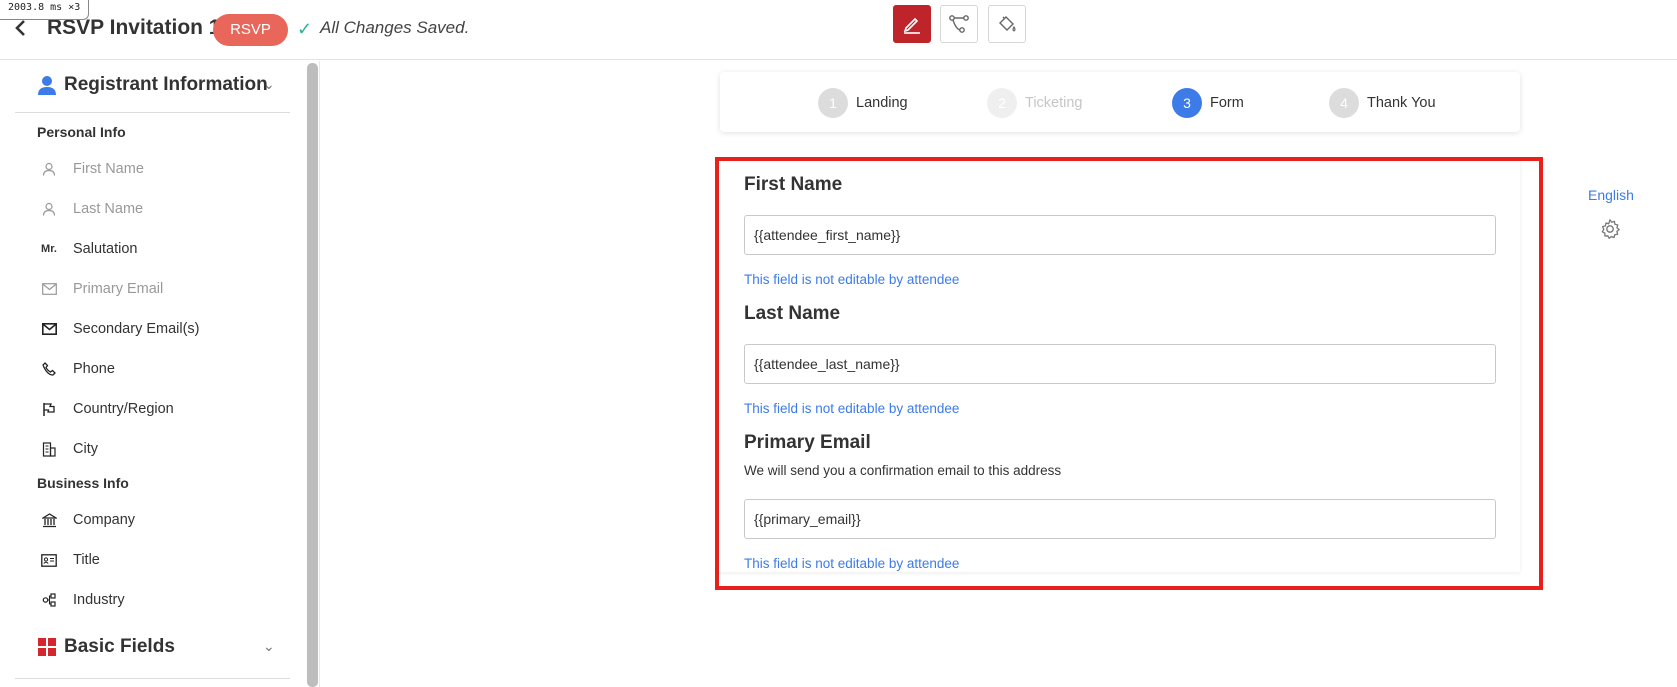 The height and width of the screenshot is (687, 1677). I want to click on sidebar-scrollbar, so click(312, 375).